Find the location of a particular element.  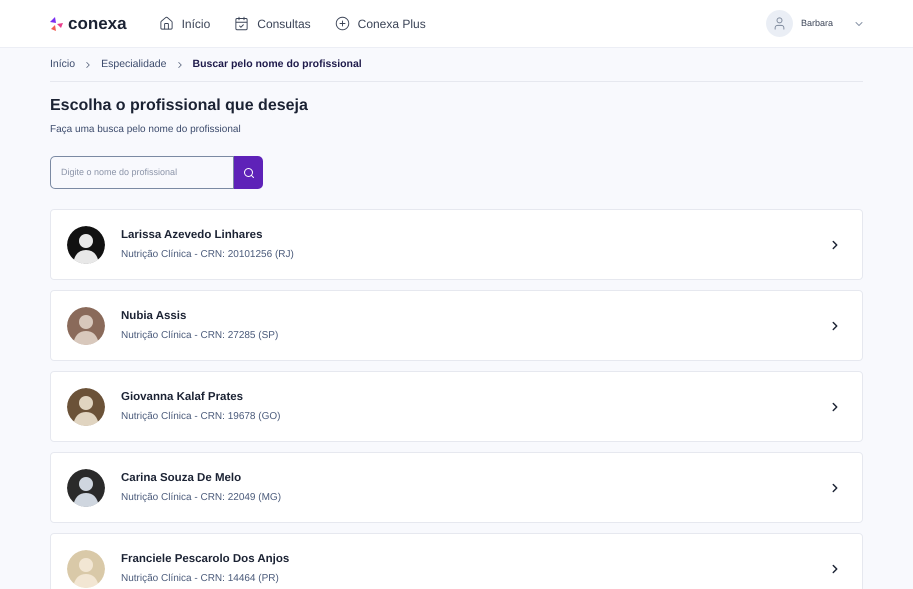

professional-card: Larissa Azevedo Linhares Nutrição Clínica - CRN: 20101256 (RJ) is located at coordinates (456, 244).